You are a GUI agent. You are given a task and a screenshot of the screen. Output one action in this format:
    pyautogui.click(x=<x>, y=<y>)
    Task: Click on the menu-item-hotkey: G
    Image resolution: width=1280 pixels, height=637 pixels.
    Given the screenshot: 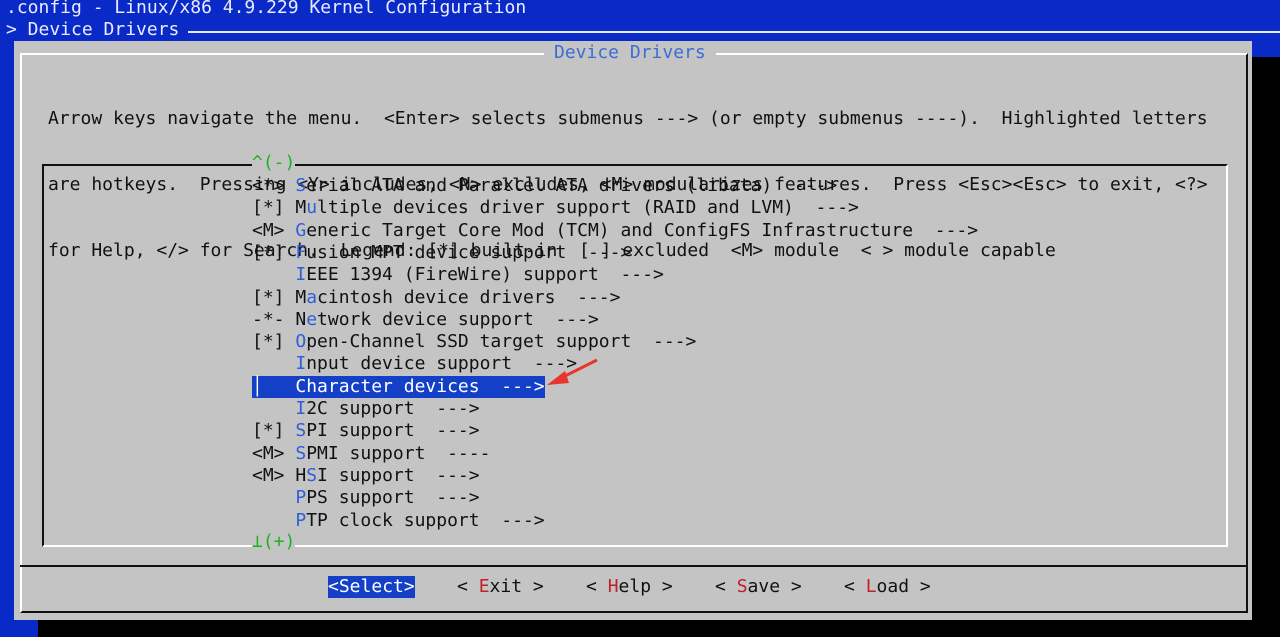 What is the action you would take?
    pyautogui.click(x=301, y=230)
    